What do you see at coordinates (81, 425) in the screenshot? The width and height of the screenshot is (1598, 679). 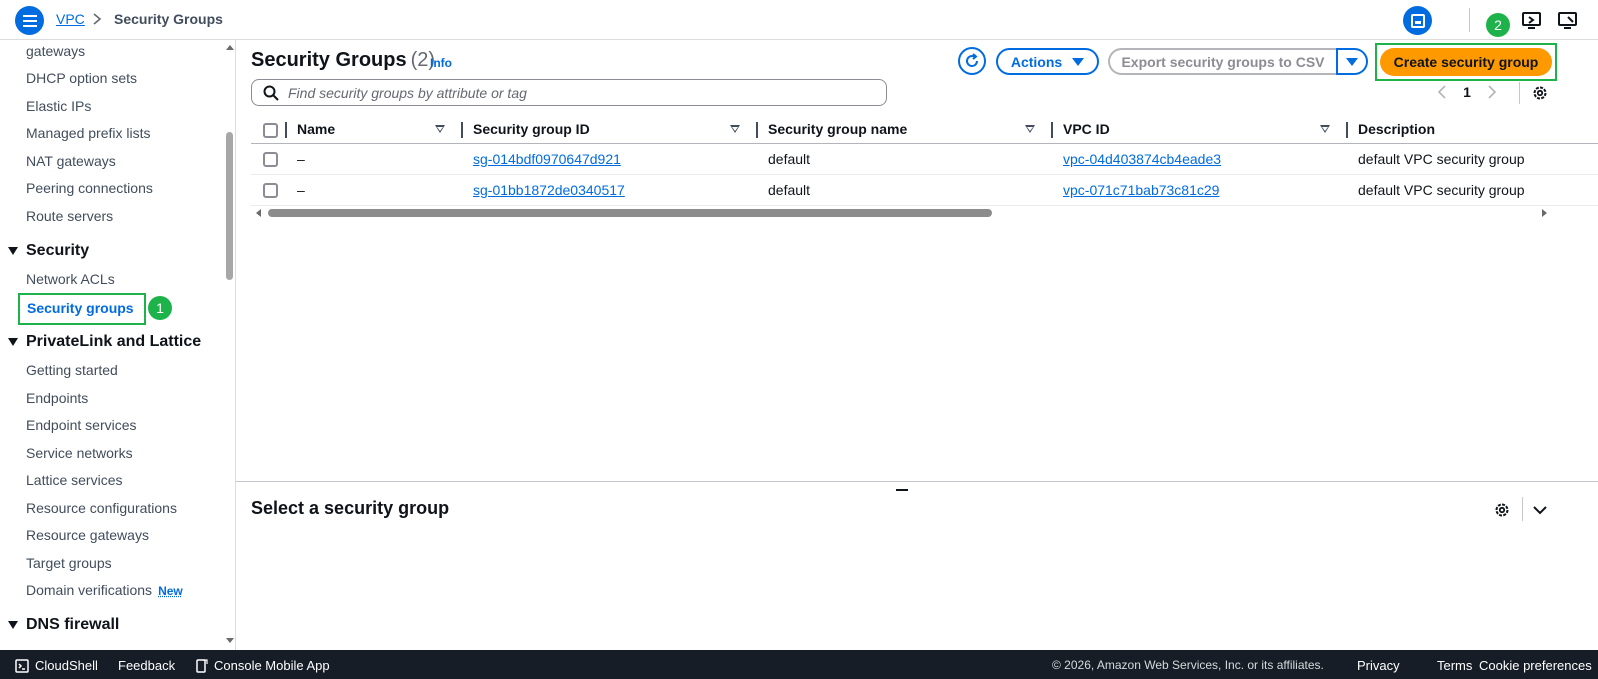 I see `sidebar-item-endpoint-services: Endpoint services` at bounding box center [81, 425].